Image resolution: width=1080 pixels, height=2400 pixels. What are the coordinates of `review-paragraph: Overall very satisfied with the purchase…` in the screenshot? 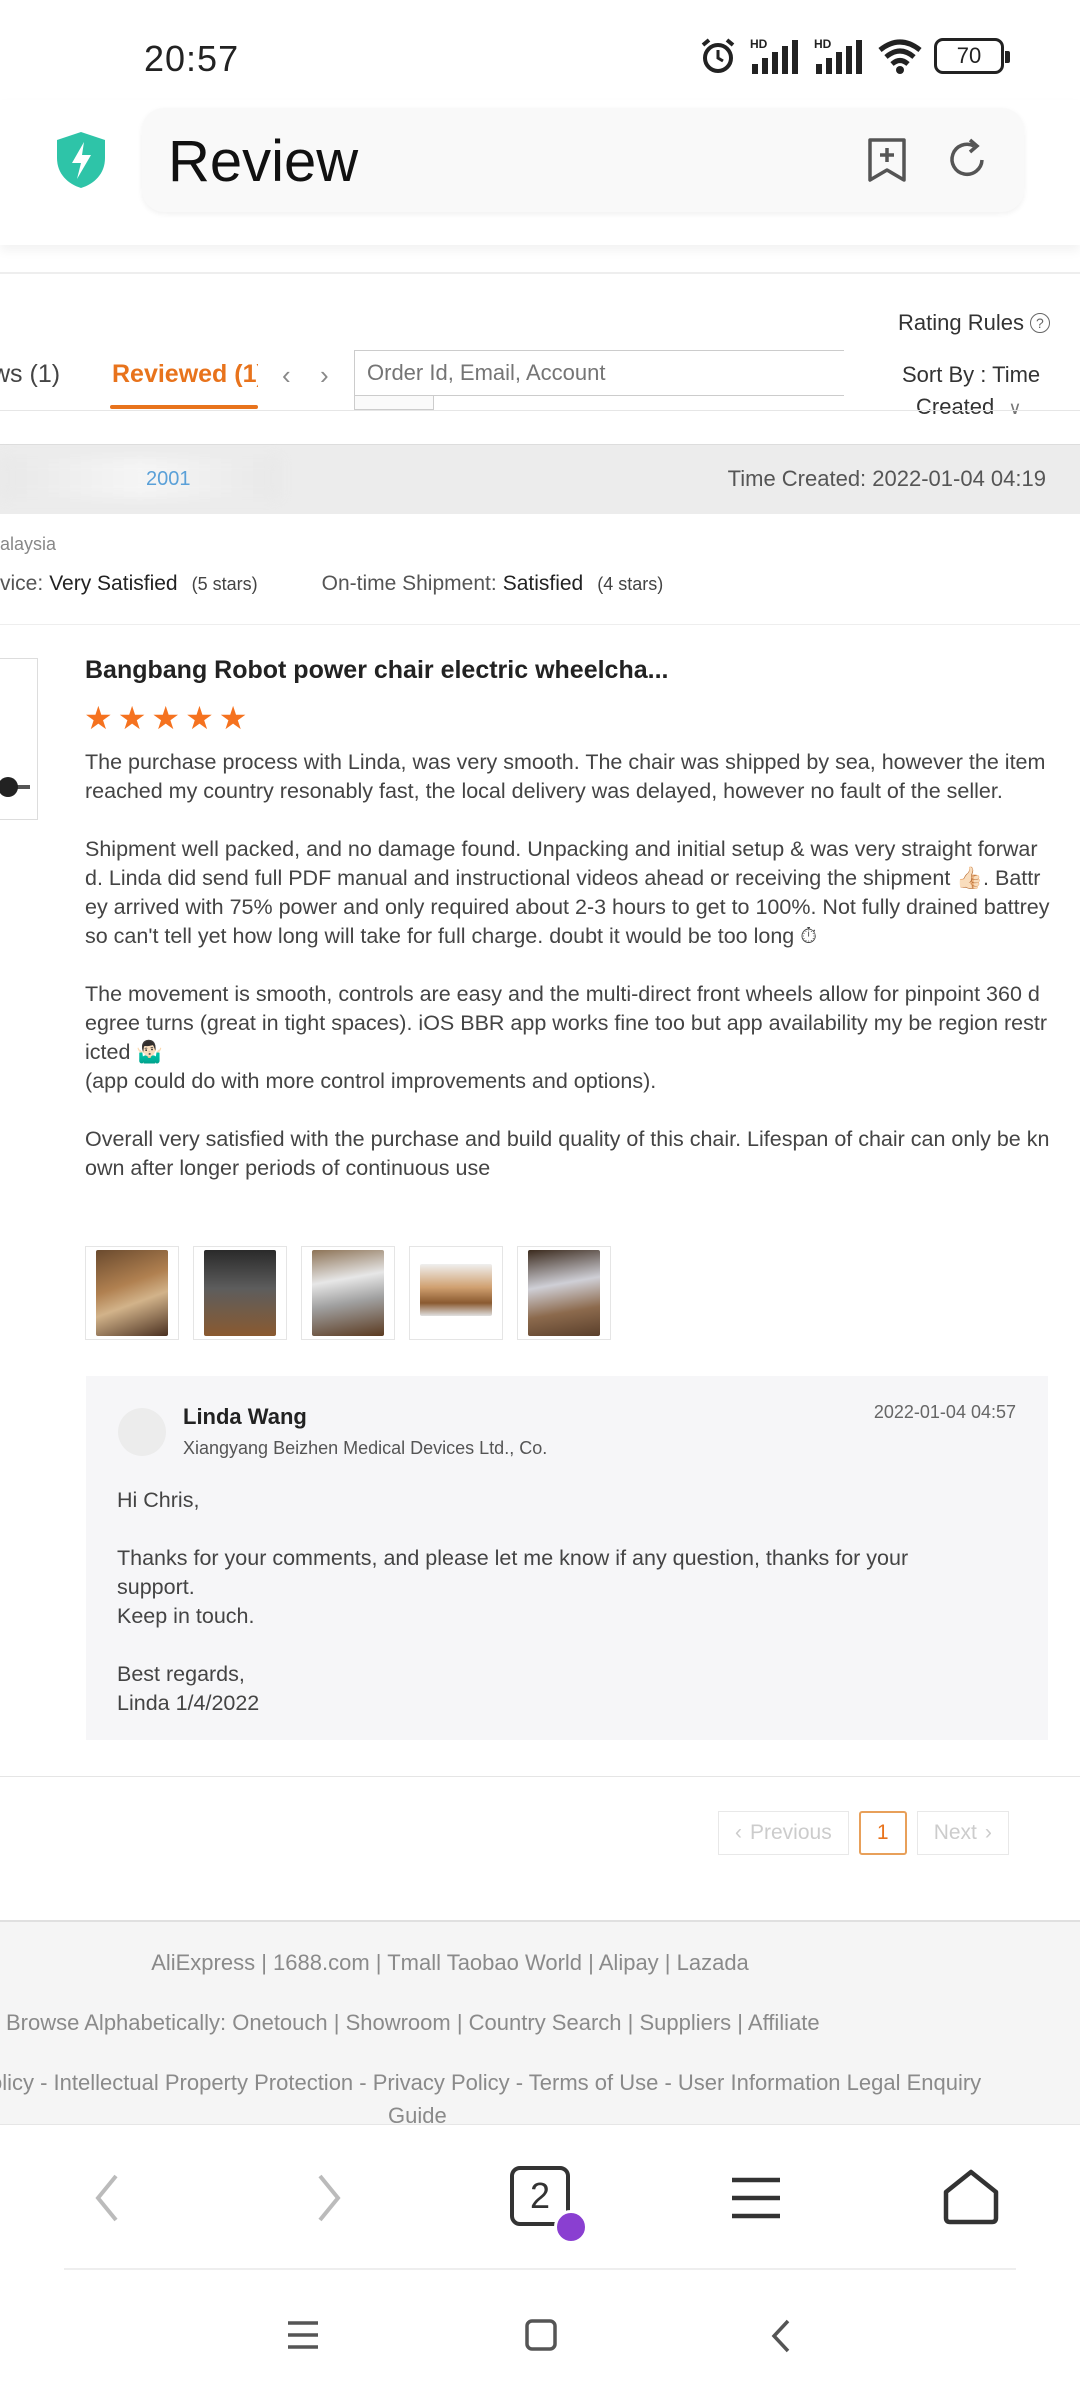 It's located at (567, 1153).